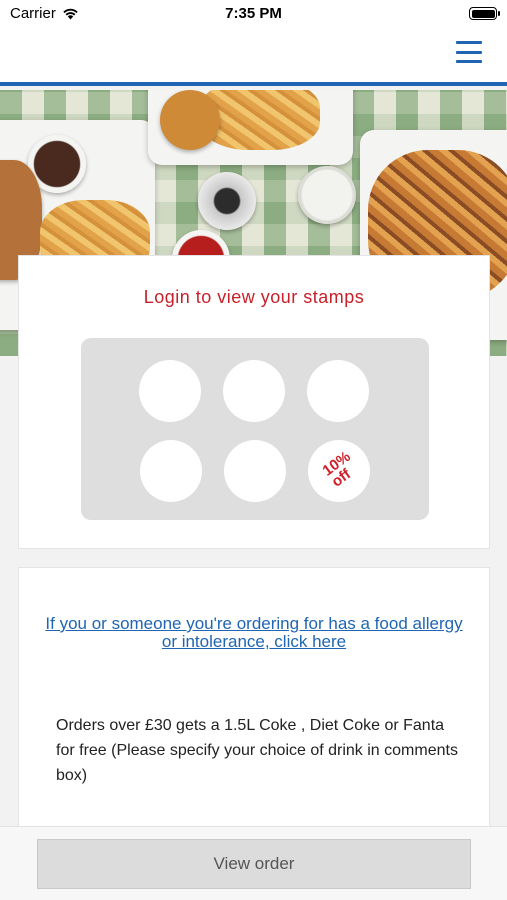 The height and width of the screenshot is (900, 507). I want to click on status-bar: Carrier 7:35 PM, so click(253, 15).